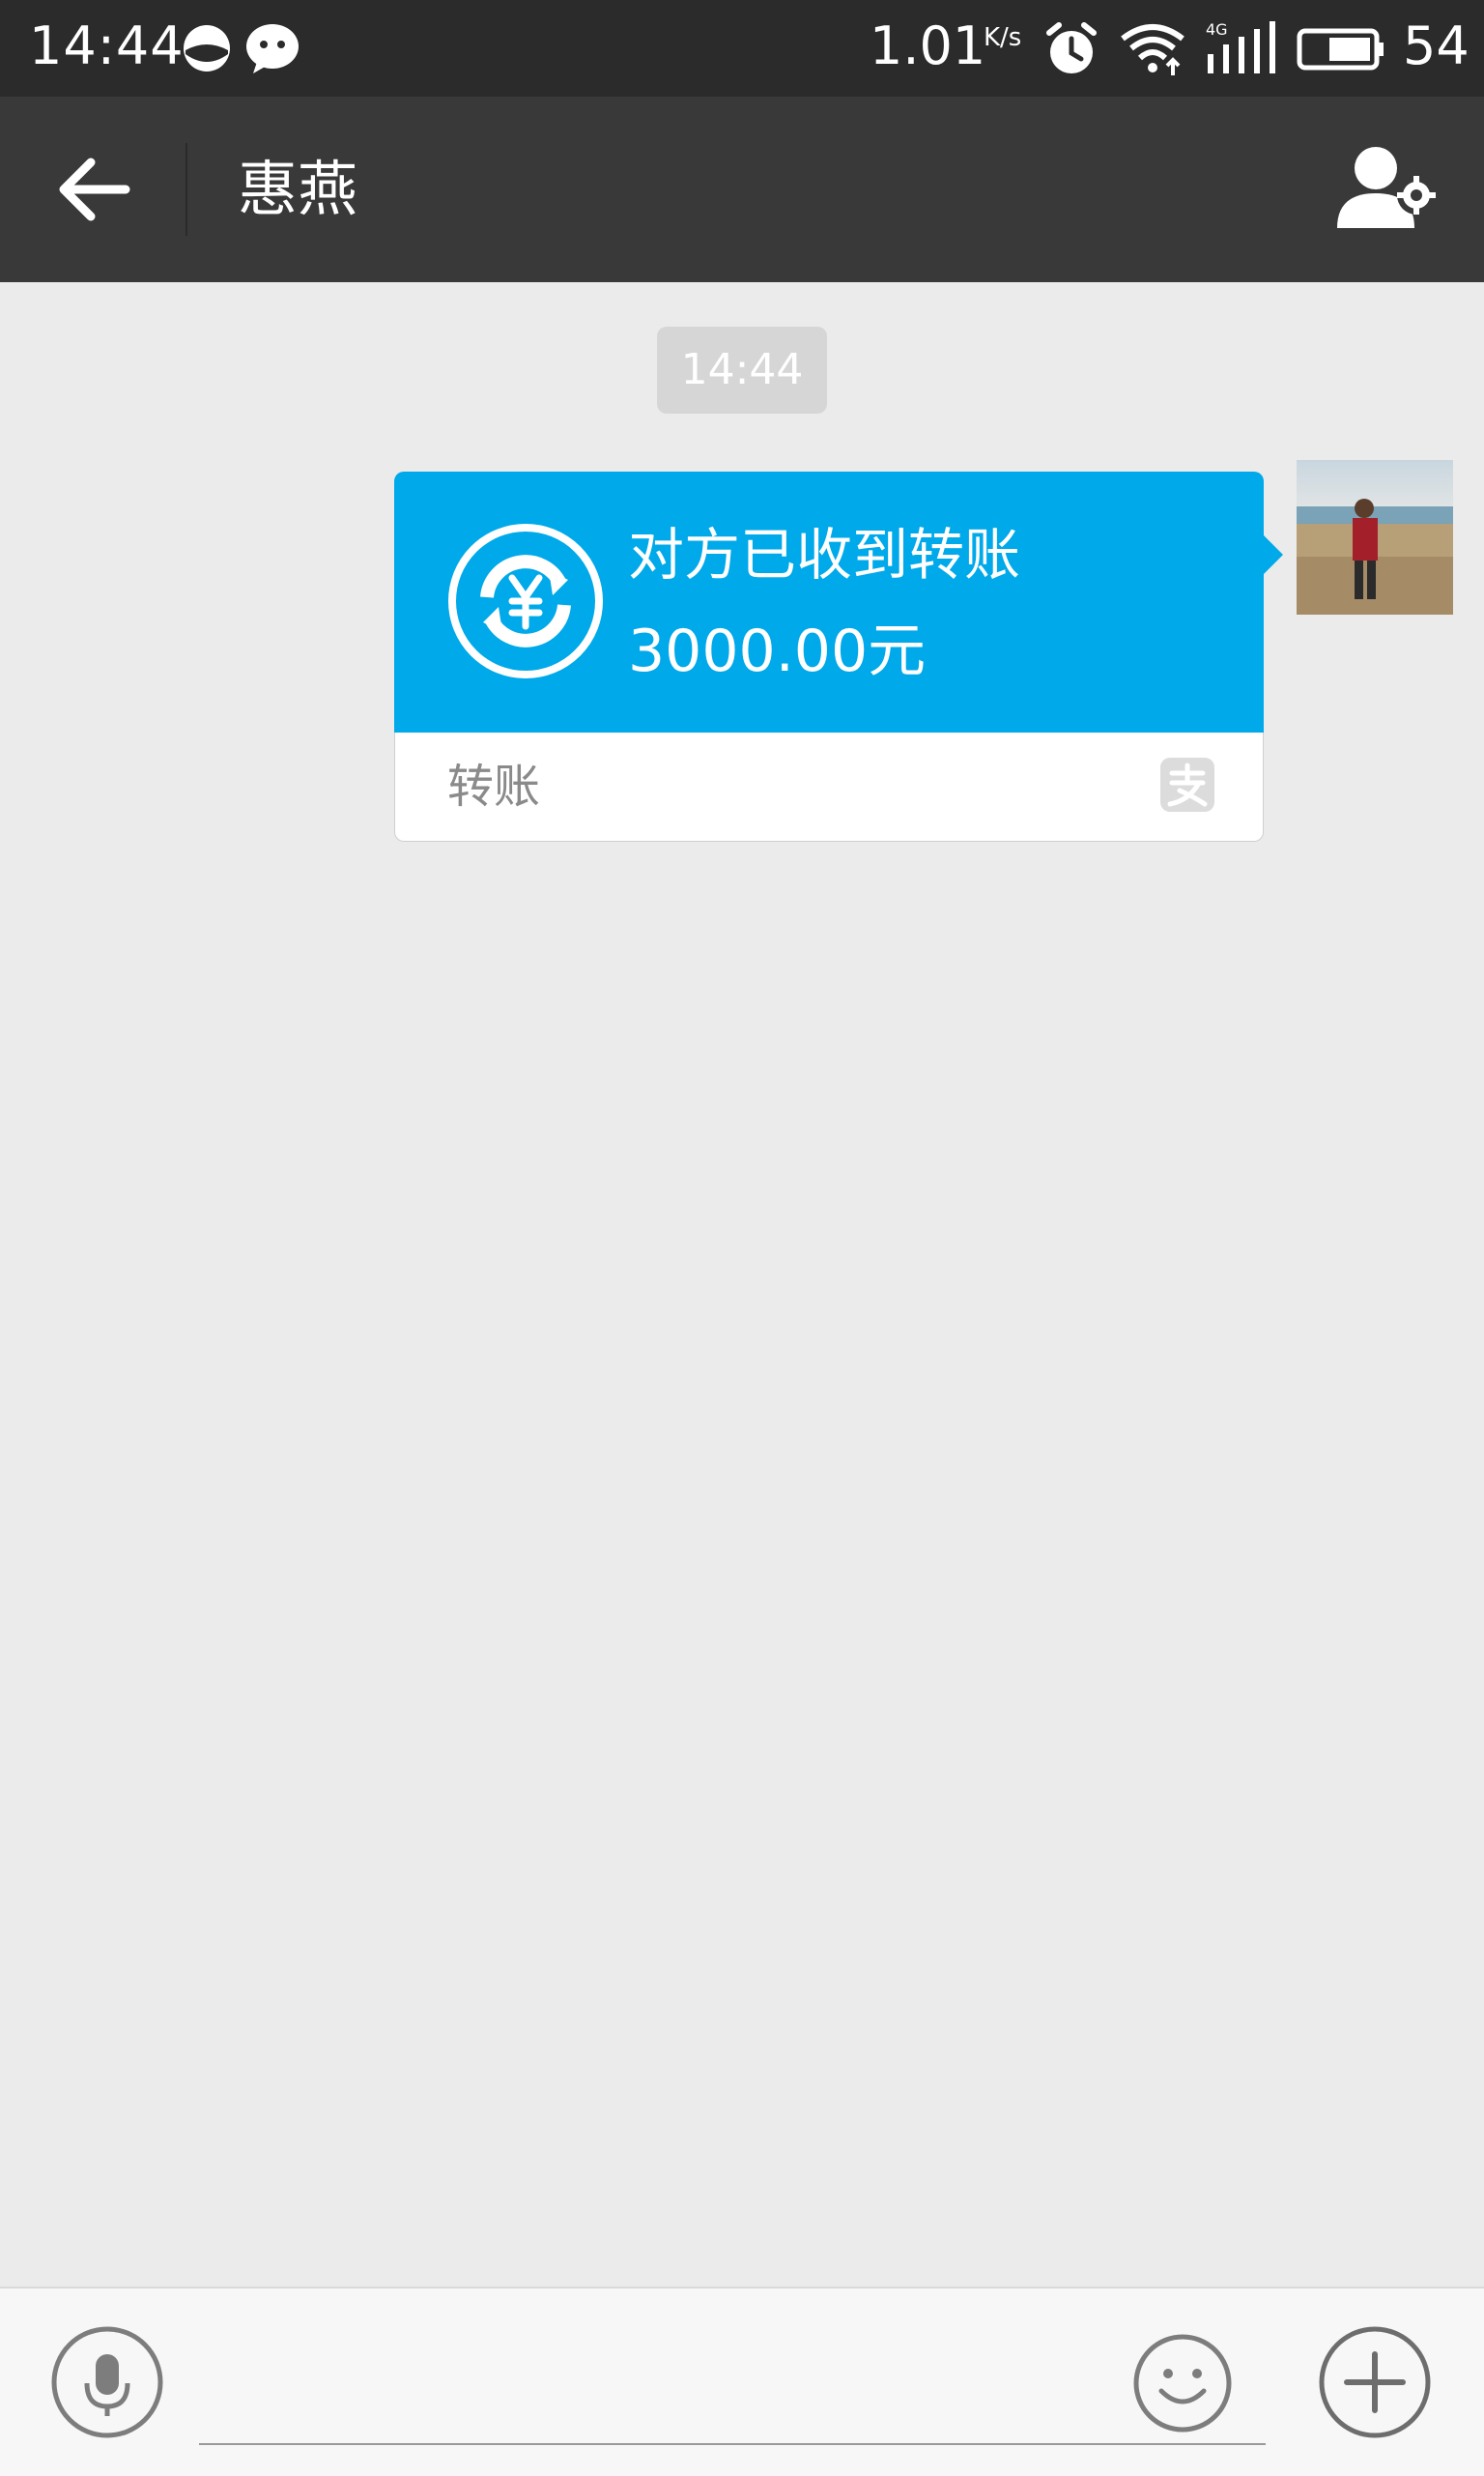 The image size is (1484, 2476). I want to click on chat-title: 惠燕, so click(298, 189).